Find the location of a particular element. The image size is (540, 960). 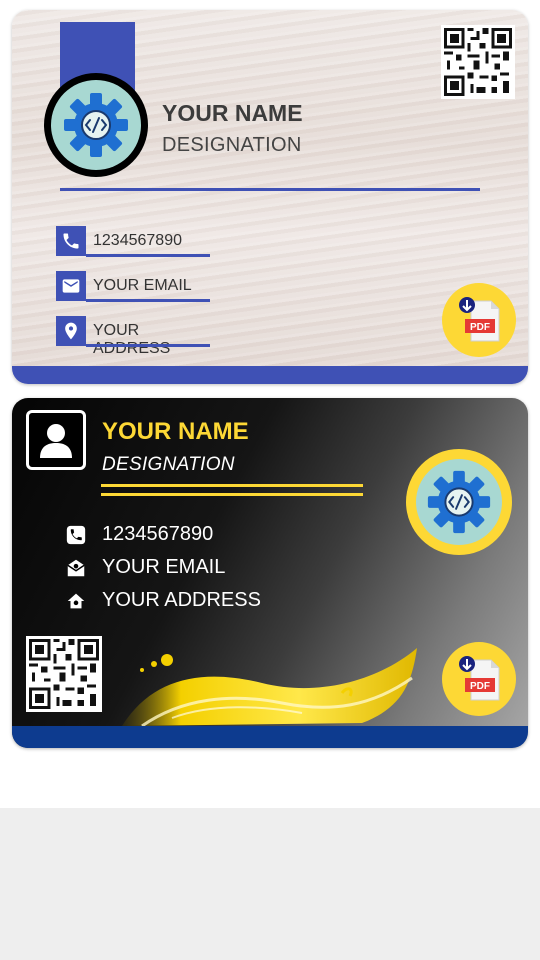

home-location-icon is located at coordinates (76, 601).